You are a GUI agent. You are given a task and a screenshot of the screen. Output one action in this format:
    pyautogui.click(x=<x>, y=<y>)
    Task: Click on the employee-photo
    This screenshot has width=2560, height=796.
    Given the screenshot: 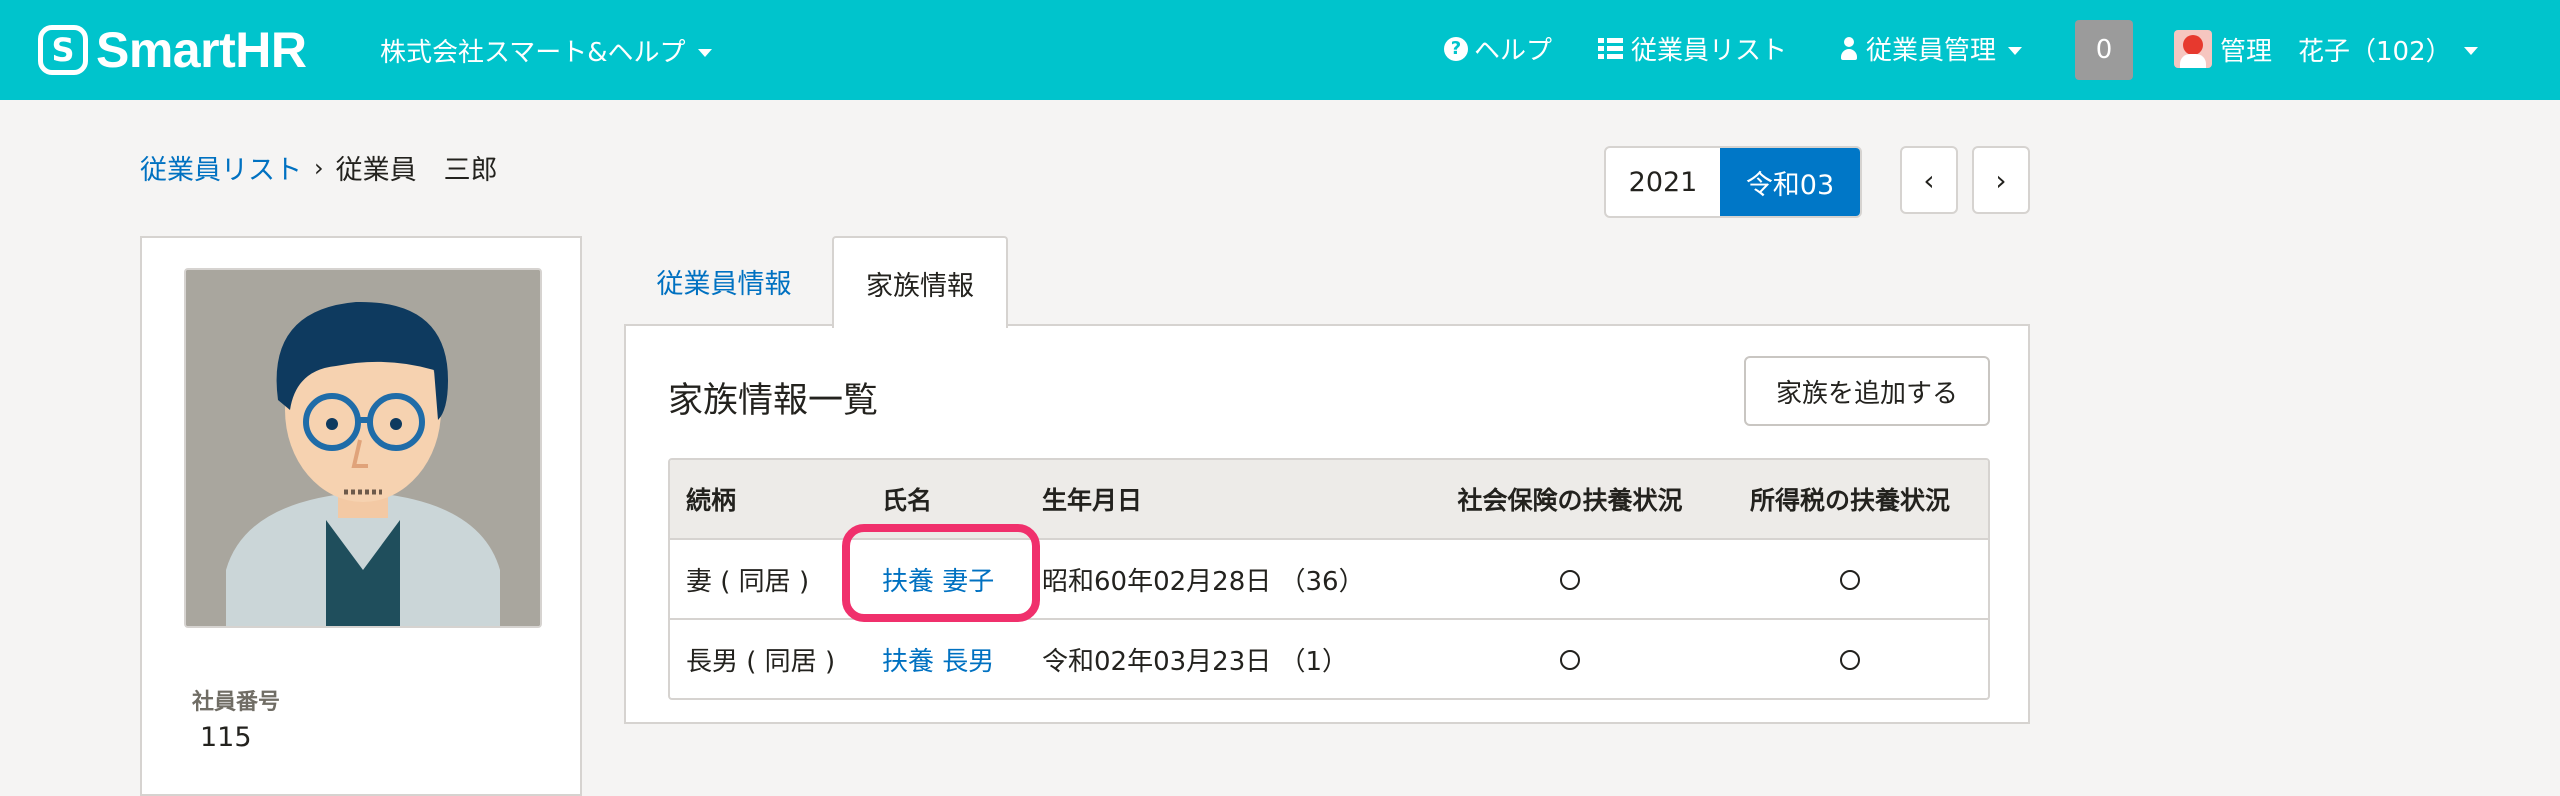 What is the action you would take?
    pyautogui.click(x=363, y=448)
    